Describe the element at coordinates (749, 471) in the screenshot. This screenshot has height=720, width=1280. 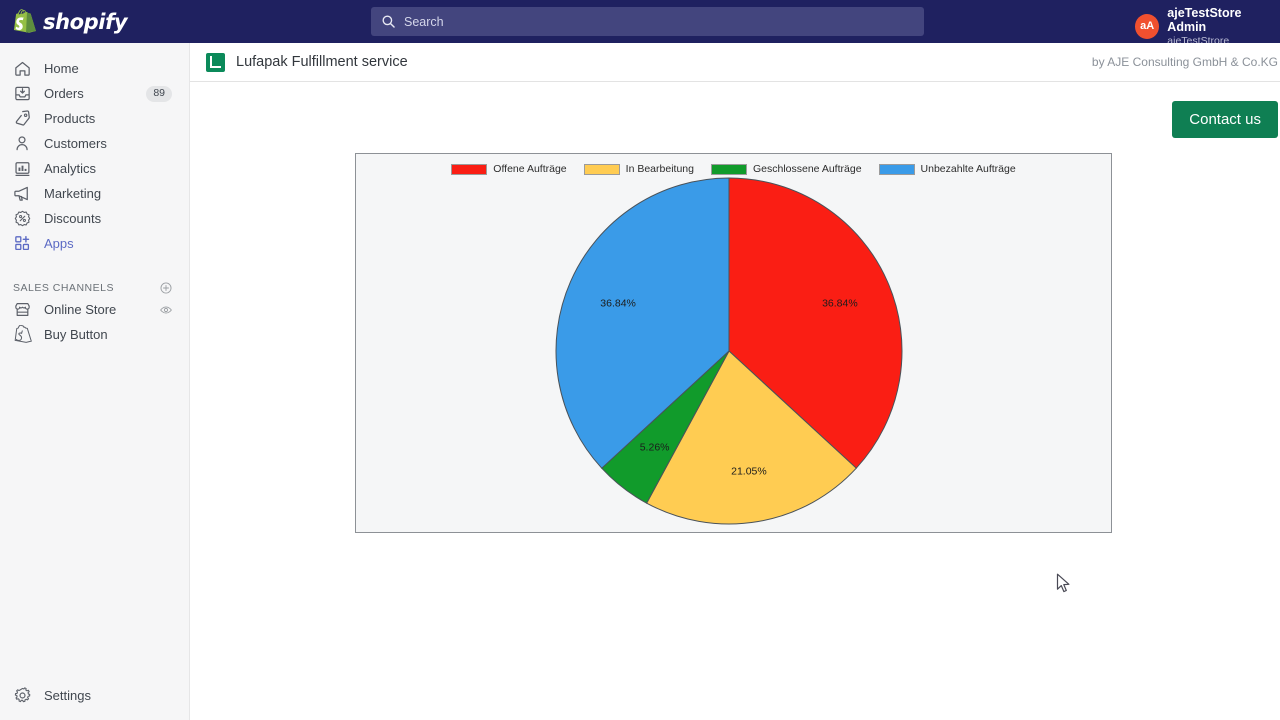
I see `pie-slice-label: 21.05%` at that location.